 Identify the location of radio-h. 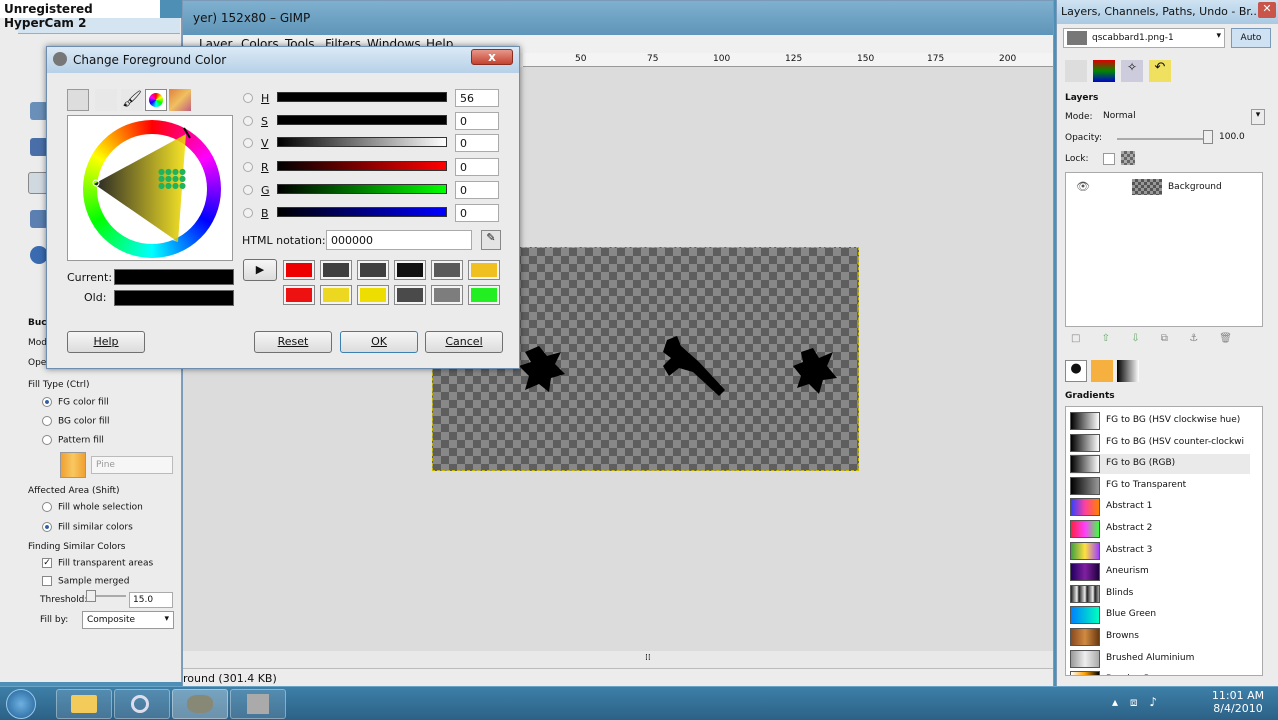
(248, 98).